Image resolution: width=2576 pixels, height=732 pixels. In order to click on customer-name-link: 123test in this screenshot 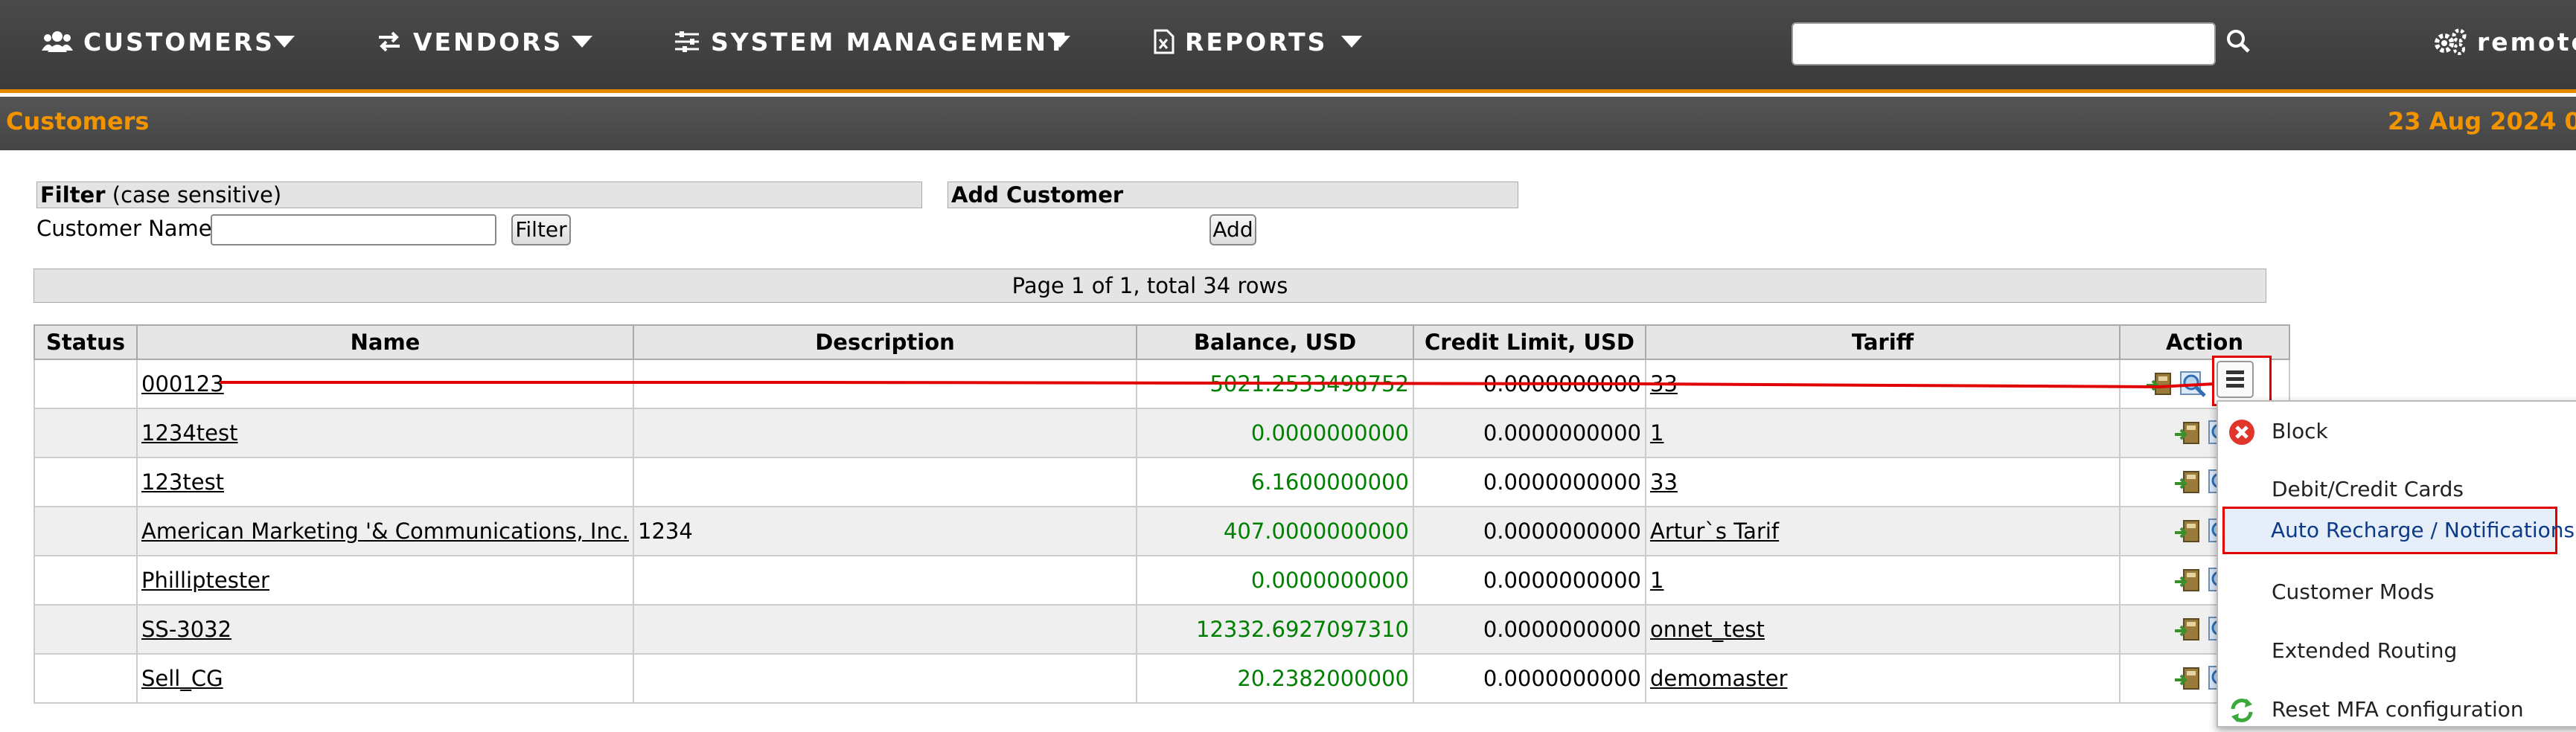, I will do `click(183, 482)`.